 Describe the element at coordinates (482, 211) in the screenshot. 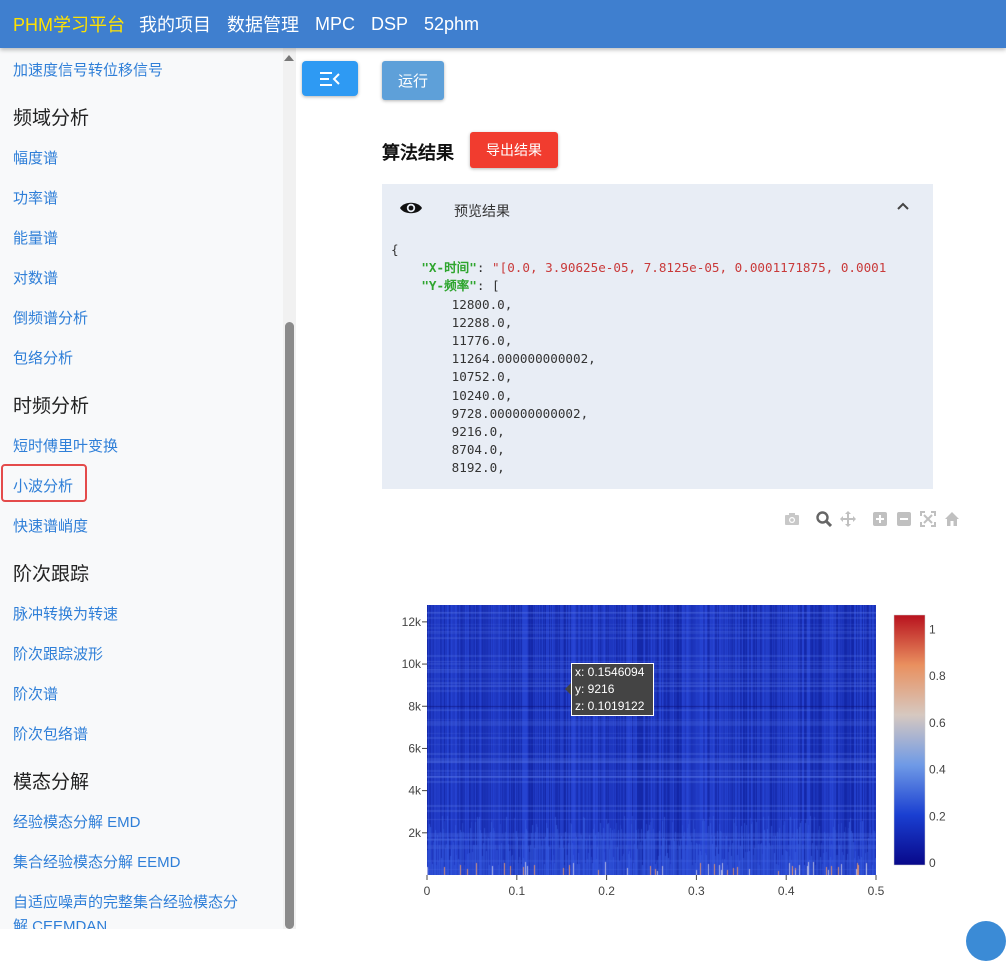

I see `preview-label: 预览结果` at that location.